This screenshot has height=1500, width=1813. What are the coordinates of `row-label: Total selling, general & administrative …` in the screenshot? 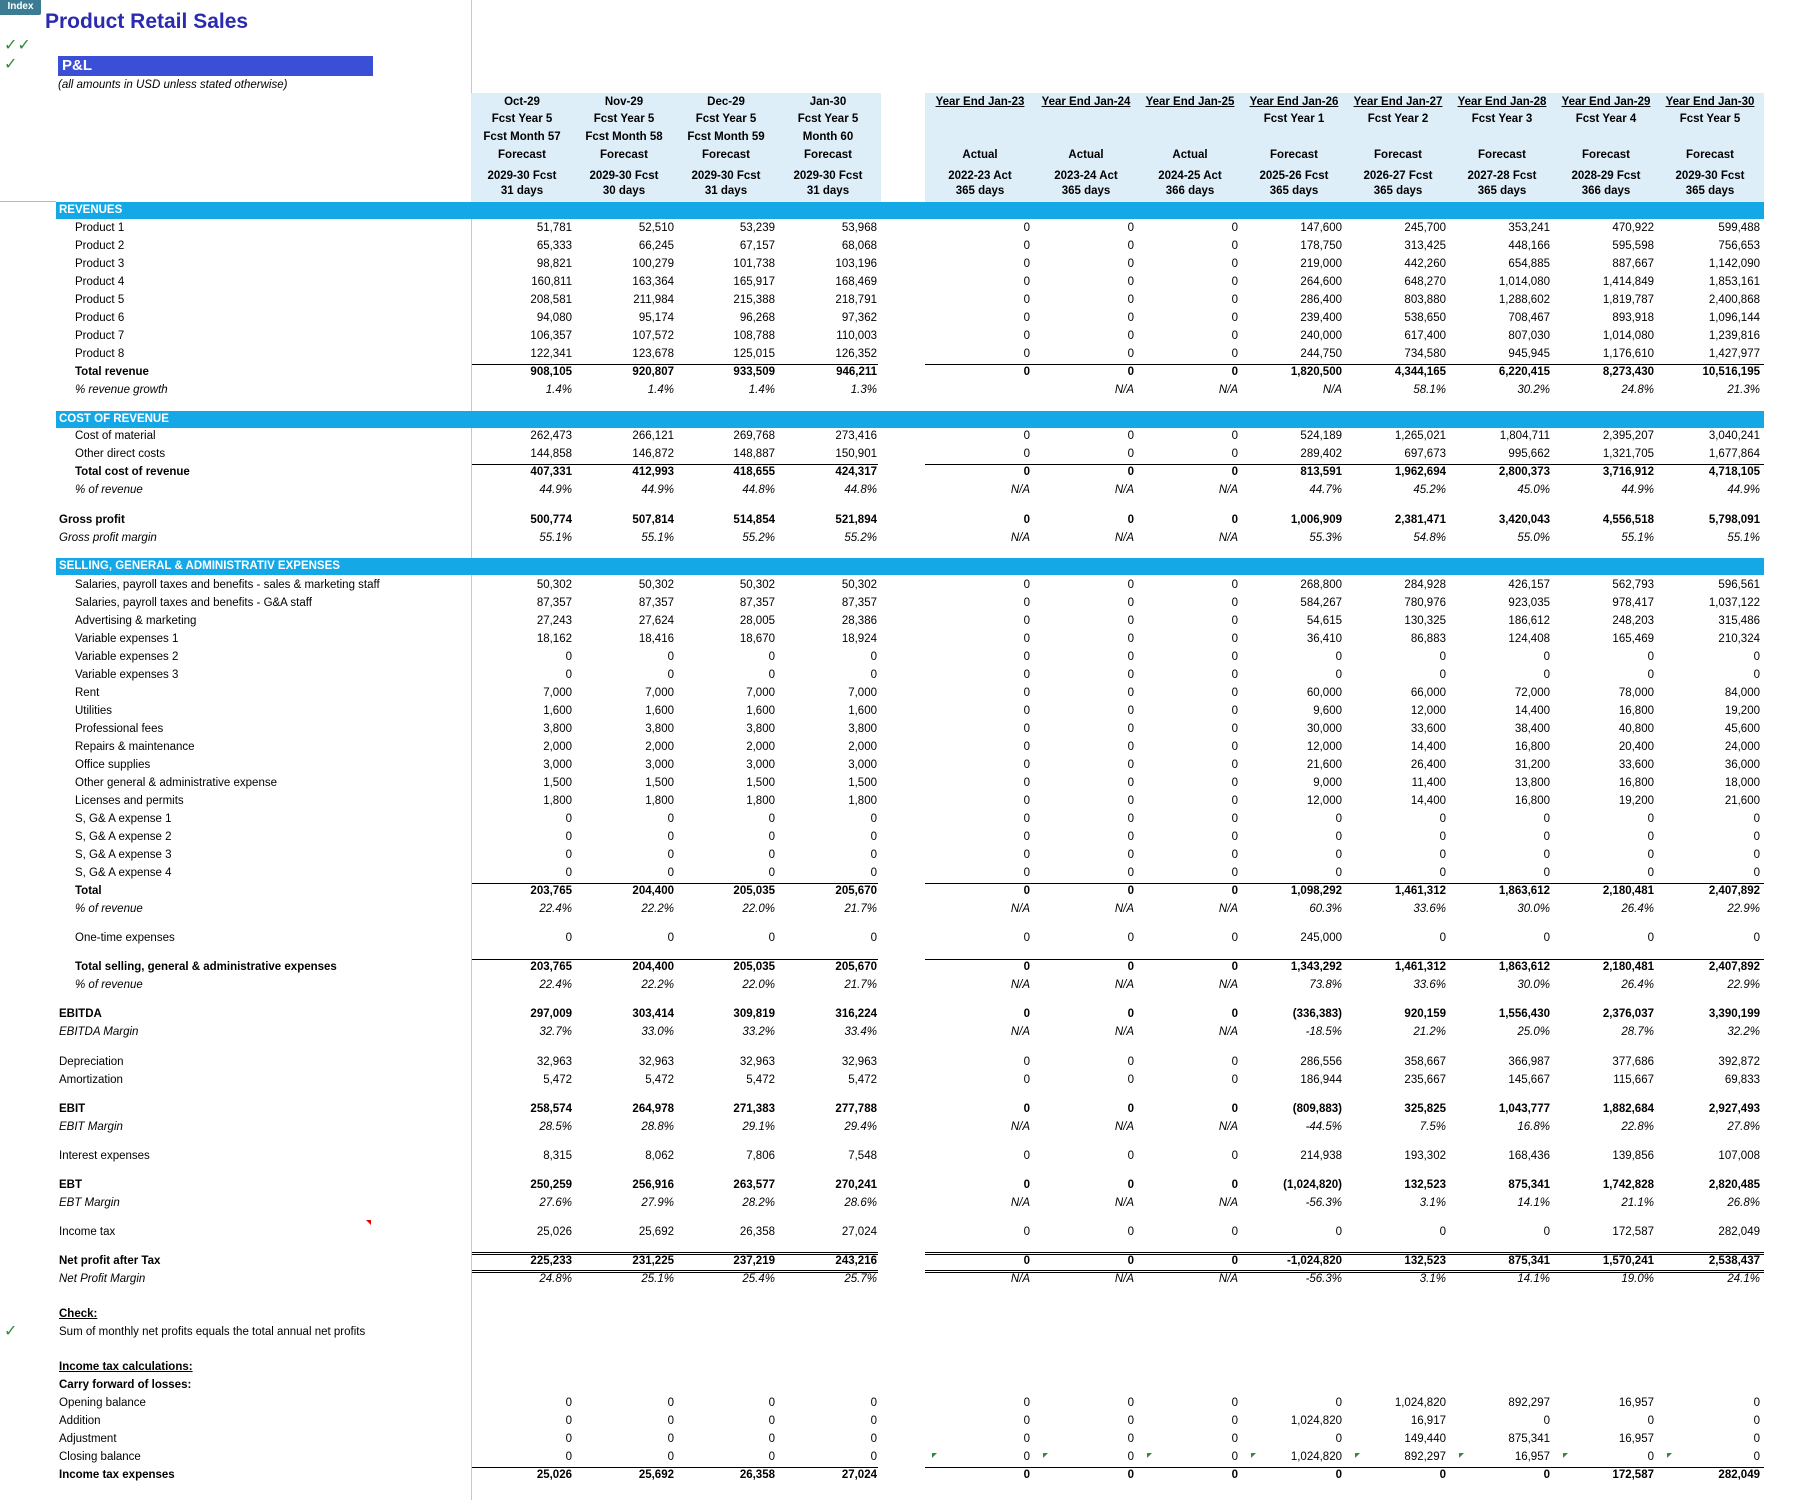 It's located at (206, 967).